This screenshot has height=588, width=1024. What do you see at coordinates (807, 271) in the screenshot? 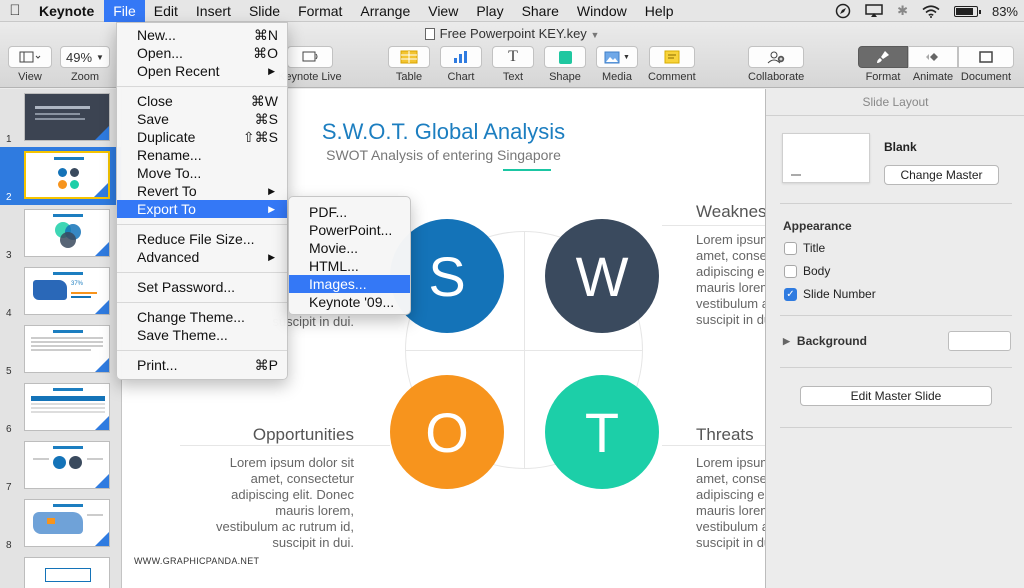
I see `body-checkbox-row: Body` at bounding box center [807, 271].